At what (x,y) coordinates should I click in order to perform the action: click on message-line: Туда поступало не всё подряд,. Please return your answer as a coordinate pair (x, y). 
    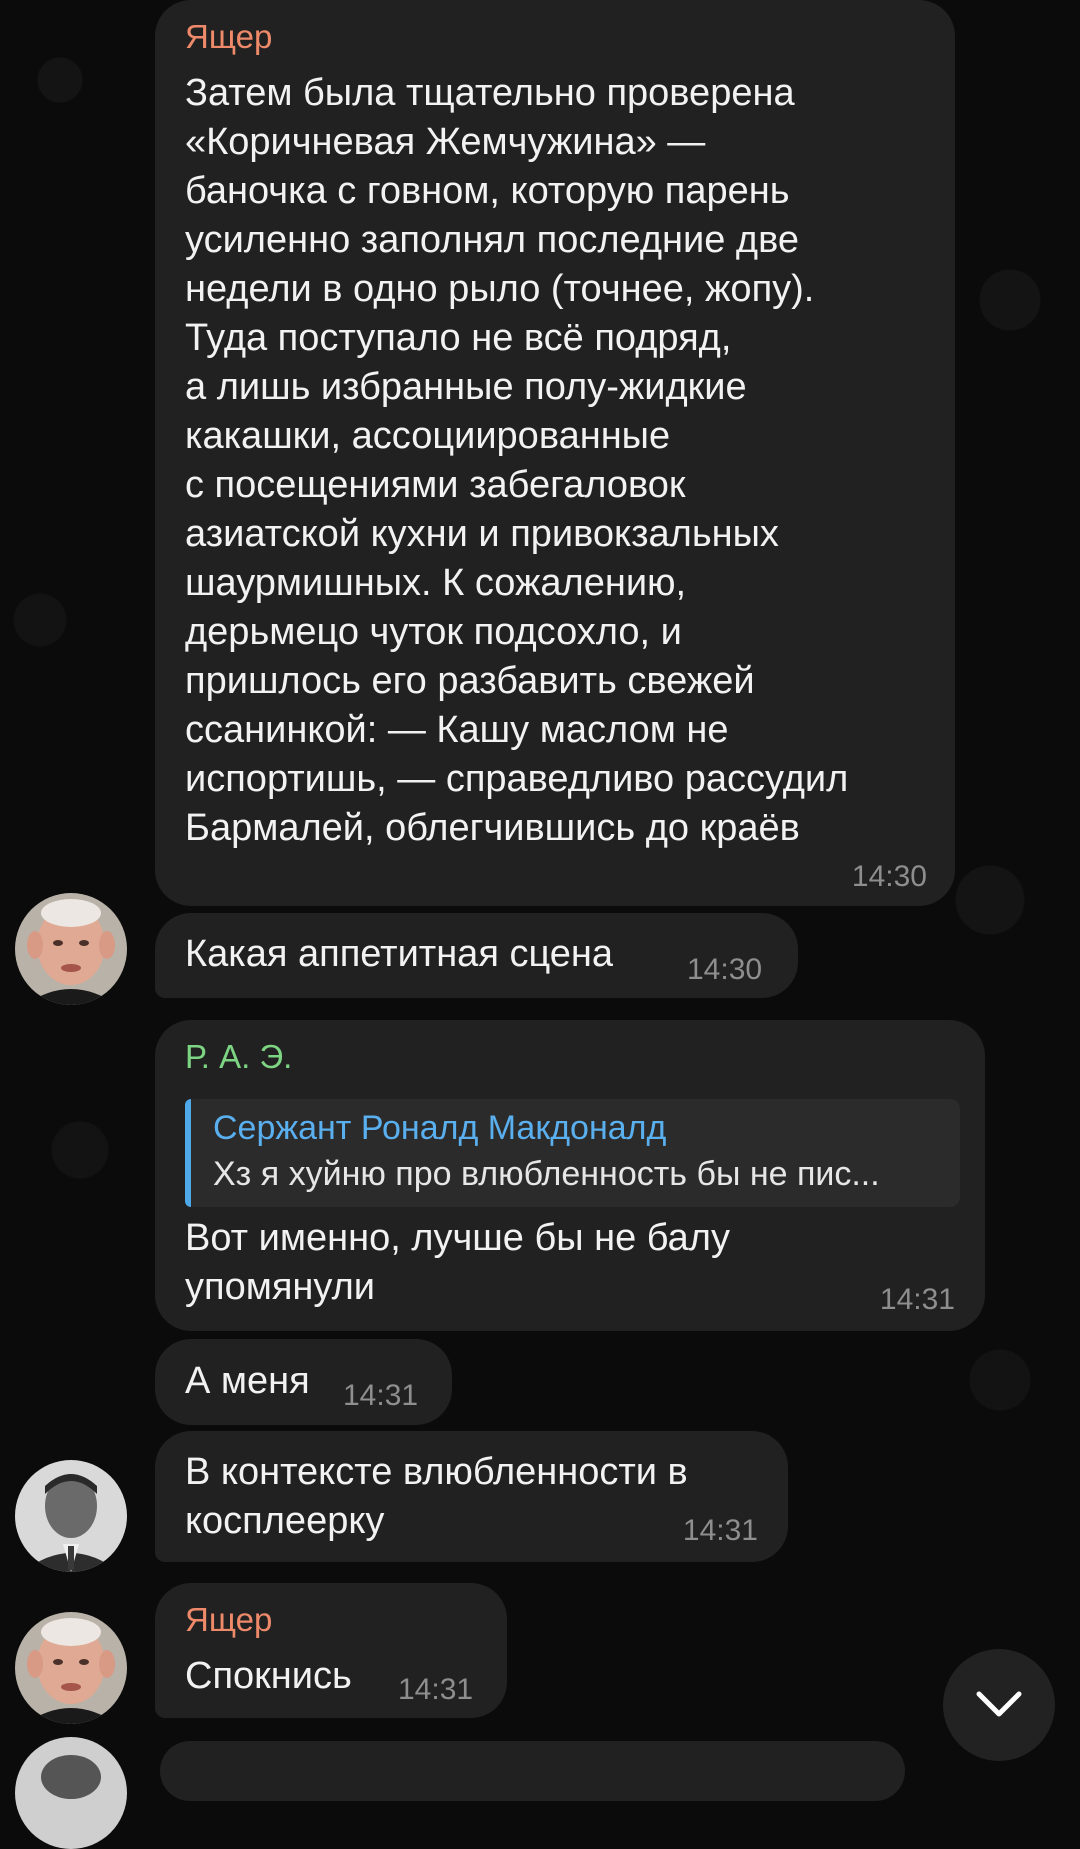
    Looking at the image, I should click on (458, 338).